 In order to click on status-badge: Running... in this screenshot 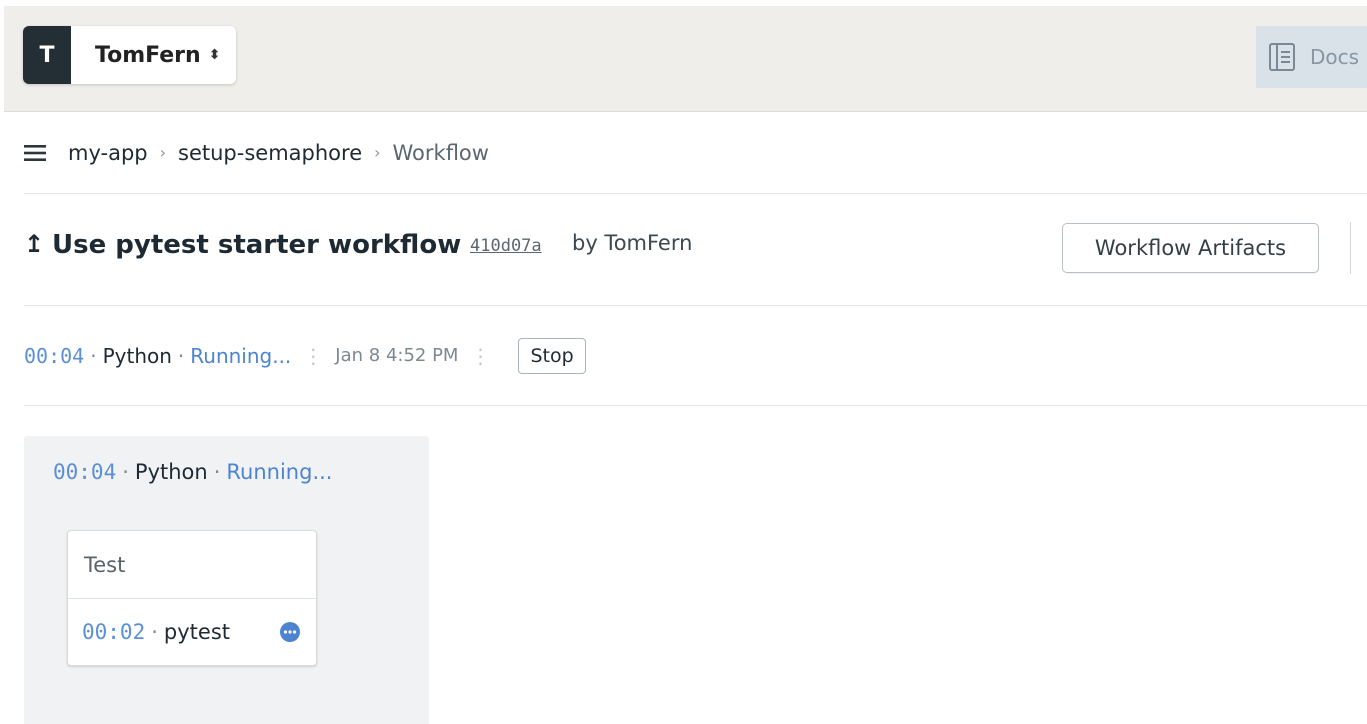, I will do `click(241, 355)`.